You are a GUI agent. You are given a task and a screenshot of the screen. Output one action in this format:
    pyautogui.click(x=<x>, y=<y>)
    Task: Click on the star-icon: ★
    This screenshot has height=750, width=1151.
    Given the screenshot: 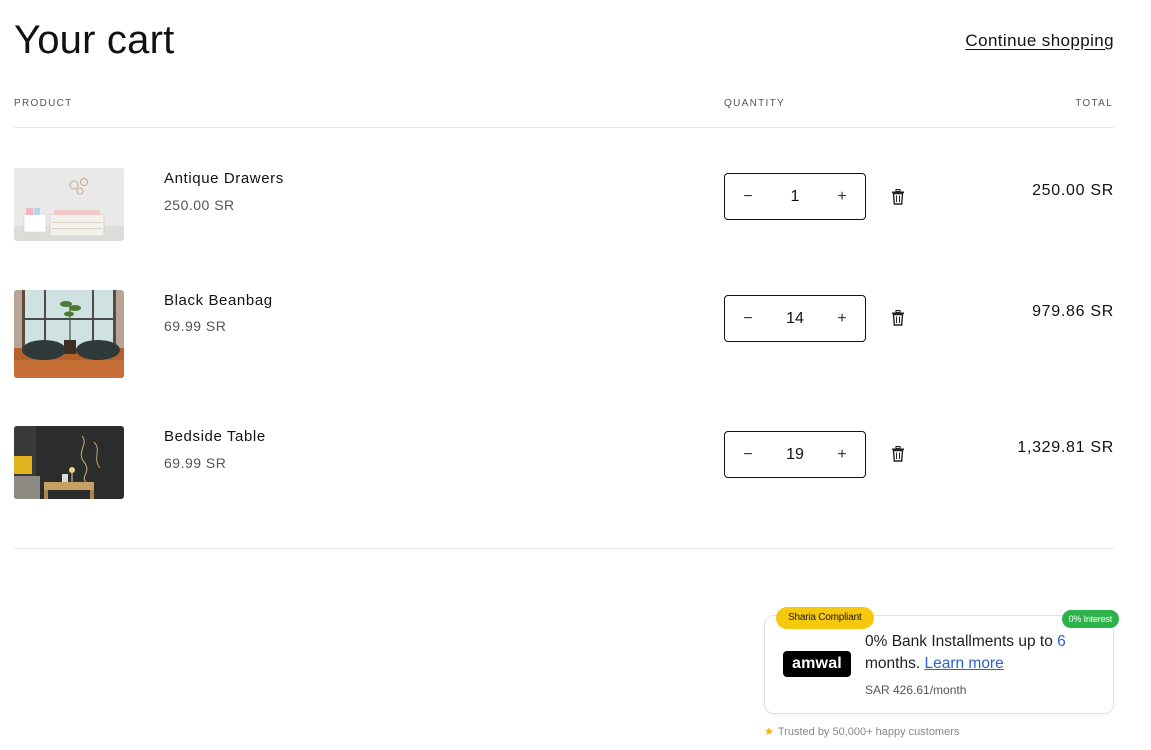 What is the action you would take?
    pyautogui.click(x=769, y=732)
    